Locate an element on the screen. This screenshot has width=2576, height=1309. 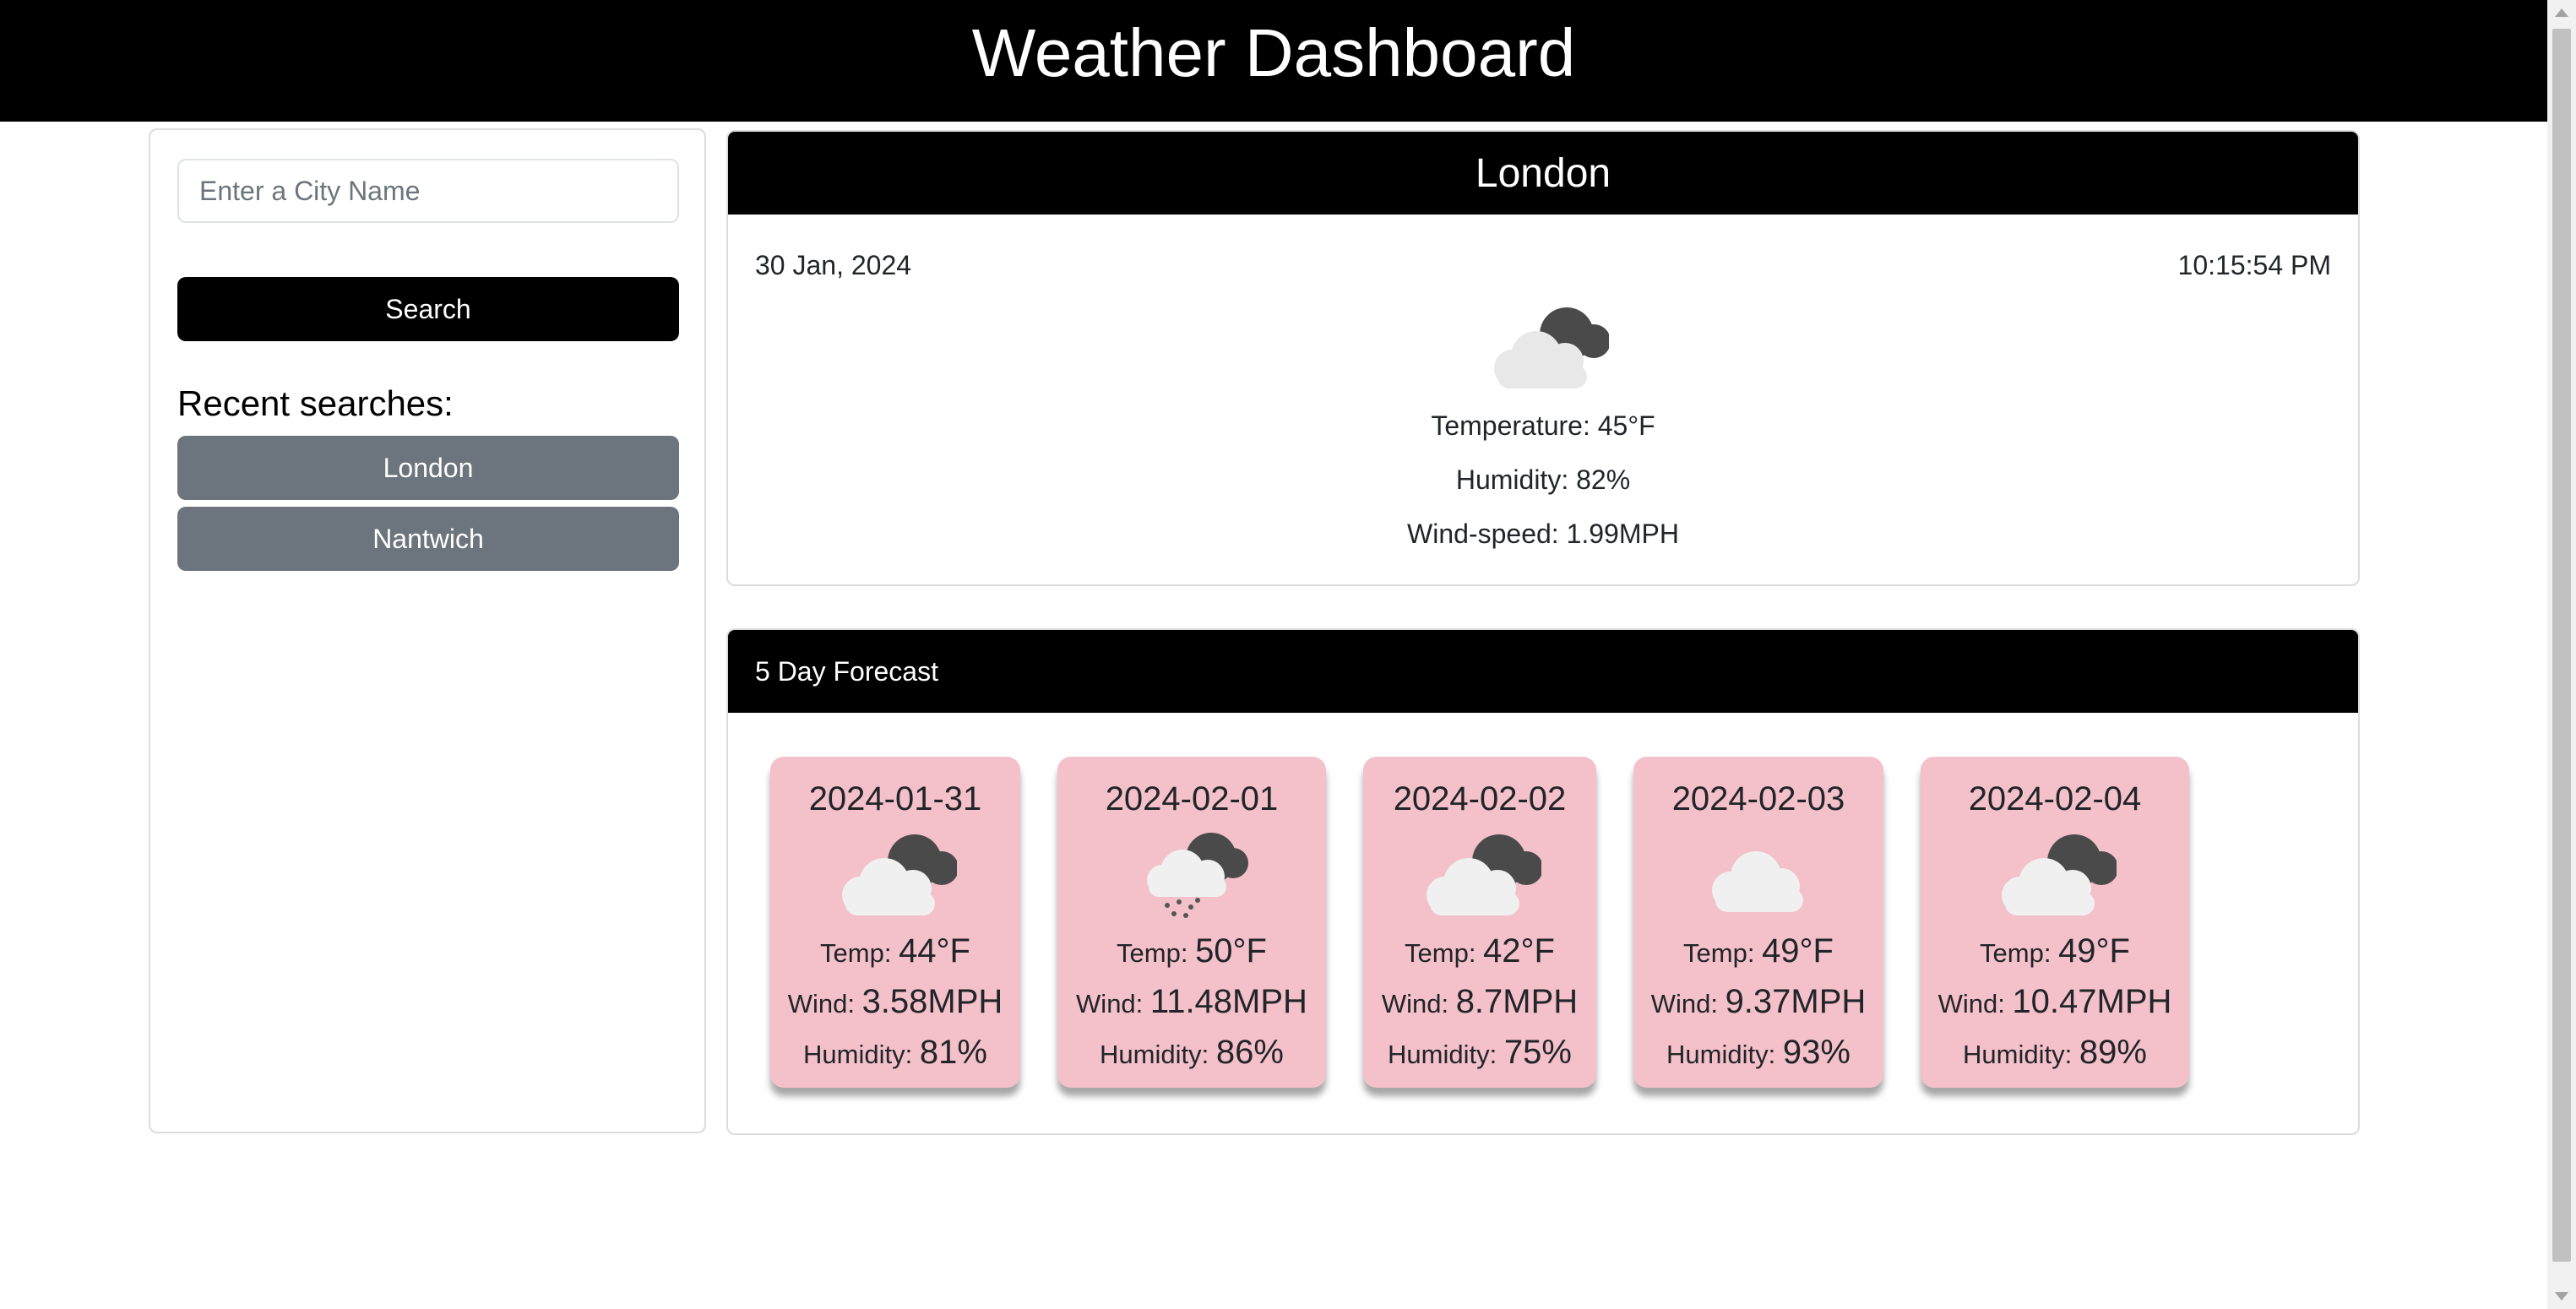
cloud-icon is located at coordinates (1757, 881).